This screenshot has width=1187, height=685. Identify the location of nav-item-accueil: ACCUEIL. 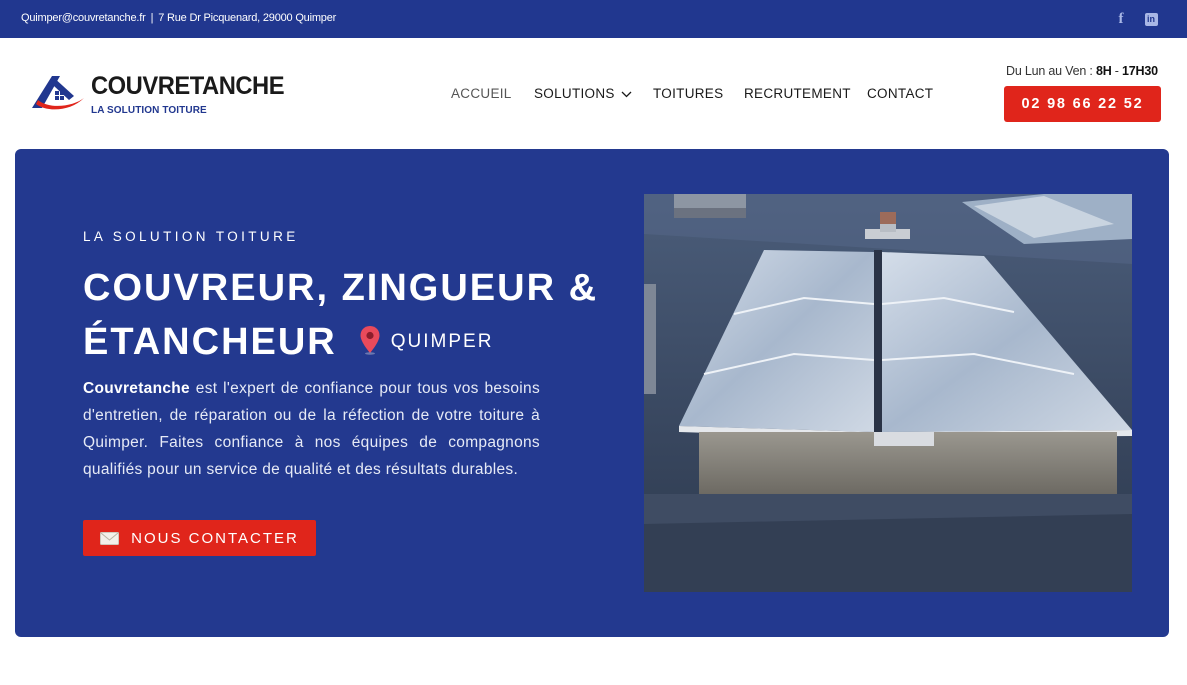
(481, 93).